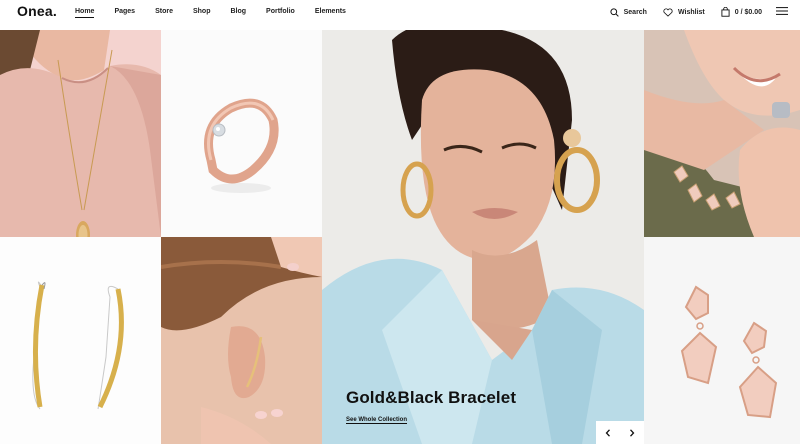 Image resolution: width=800 pixels, height=444 pixels. I want to click on wishlist-button: Wishlist, so click(684, 12).